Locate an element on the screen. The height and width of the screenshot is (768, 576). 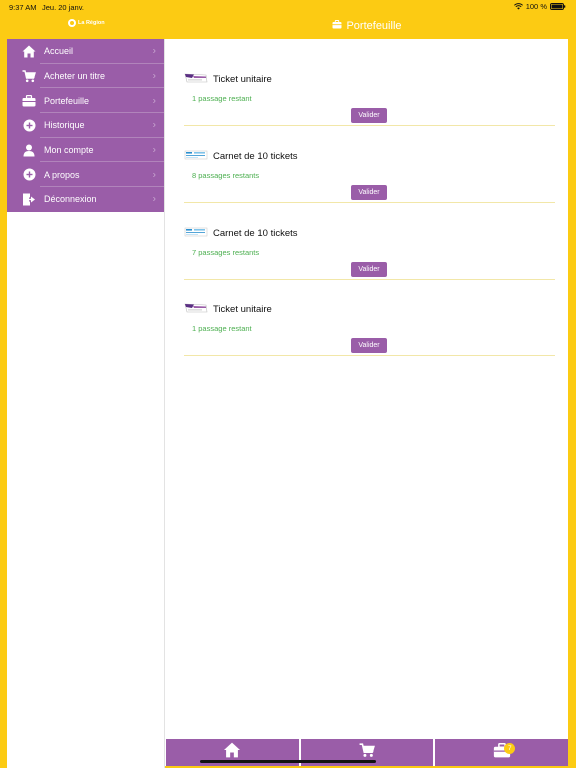
right-frame is located at coordinates (572, 384).